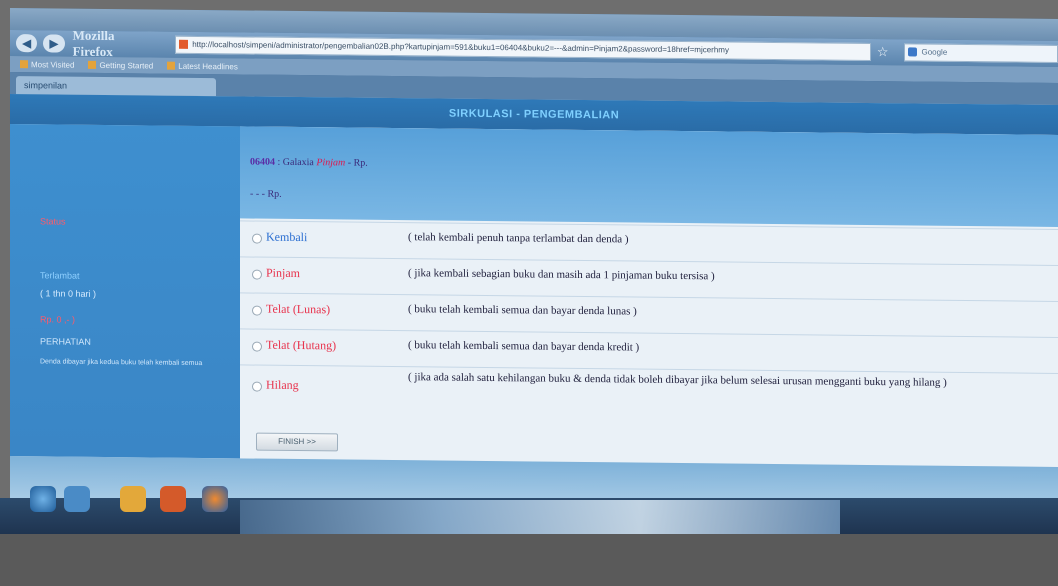 Image resolution: width=1058 pixels, height=586 pixels. What do you see at coordinates (540, 518) in the screenshot?
I see `taskbar-preview-strip` at bounding box center [540, 518].